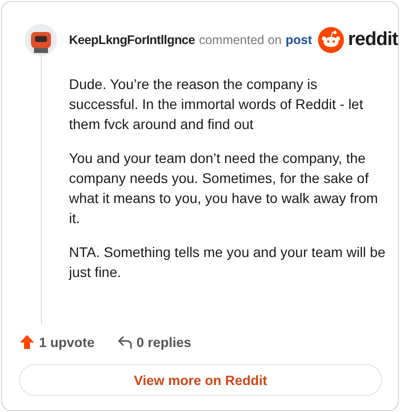  I want to click on comment-paragraph: Dude. You’re the reason the company is successful. In the immortal words of Reddit - let them fvck around and find out, so click(216, 104).